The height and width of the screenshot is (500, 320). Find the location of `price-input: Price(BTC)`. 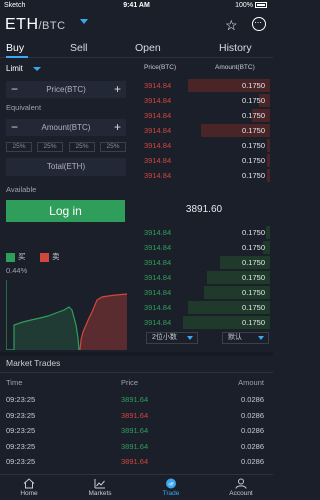

price-input: Price(BTC) is located at coordinates (66, 89).